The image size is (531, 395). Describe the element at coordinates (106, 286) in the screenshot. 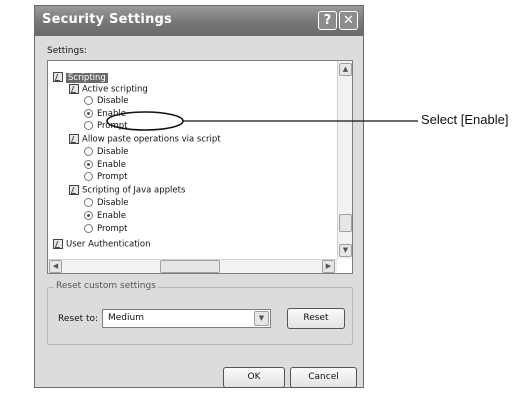

I see `group-legend: Reset custom settings` at that location.